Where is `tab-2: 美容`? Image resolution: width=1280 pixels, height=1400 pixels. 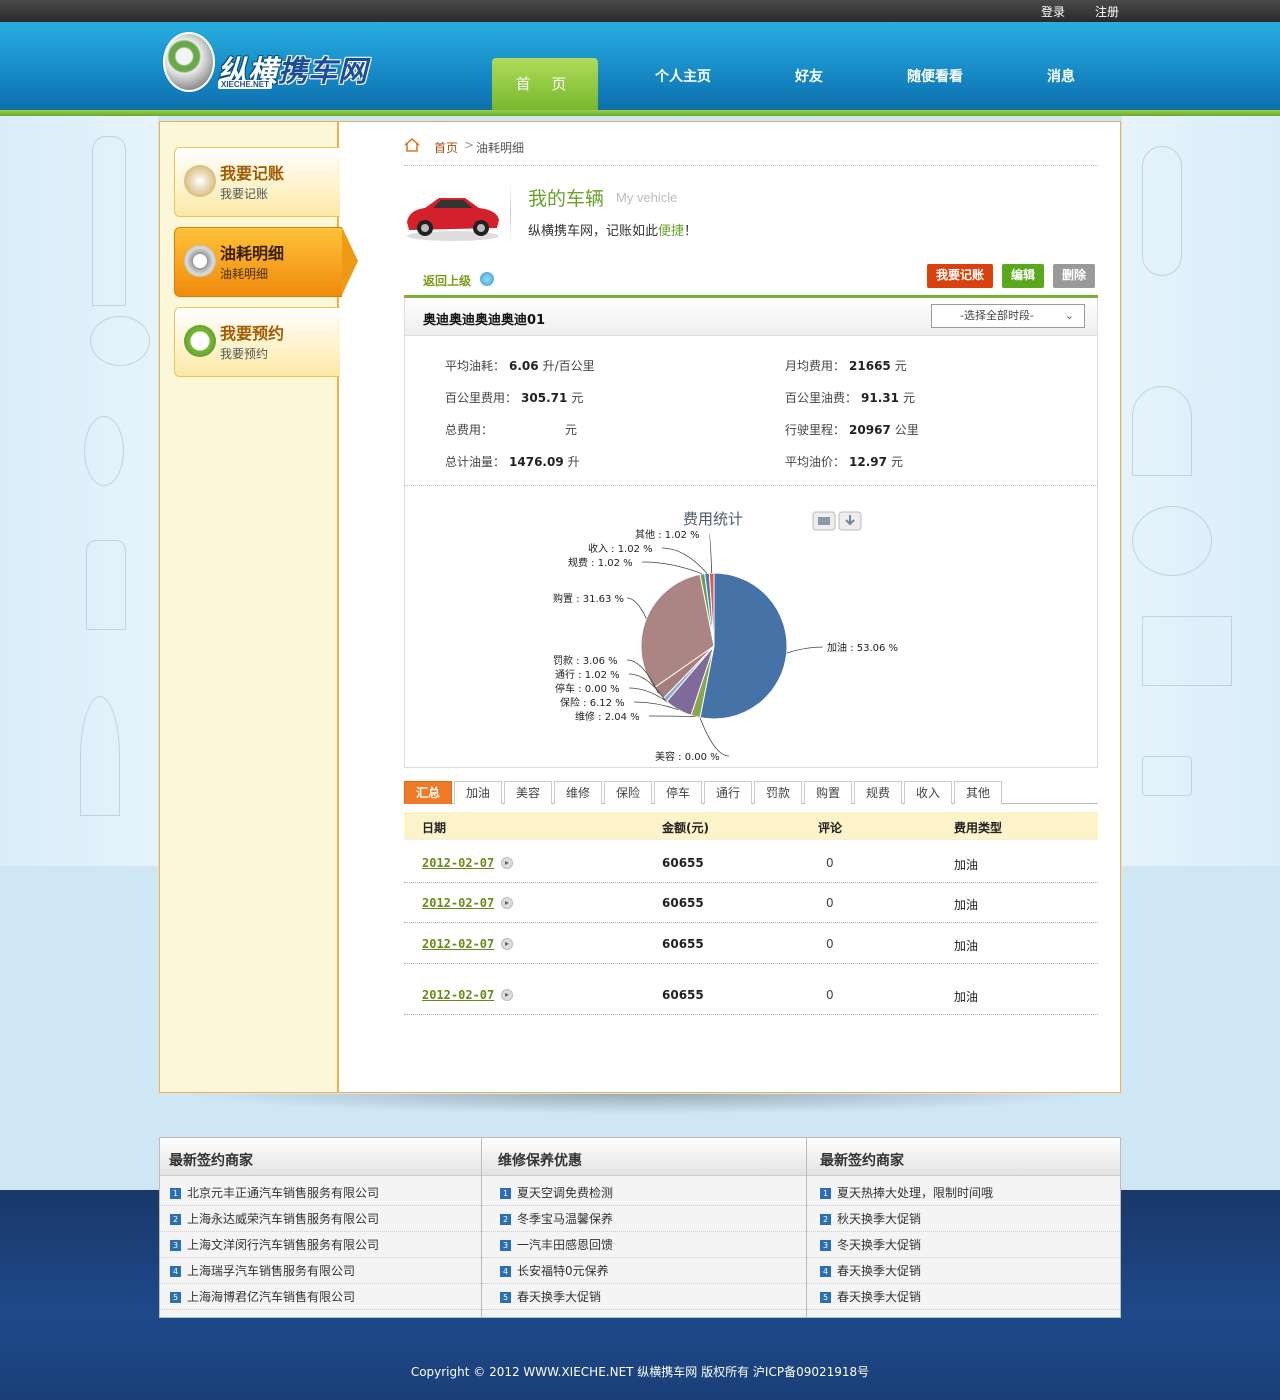
tab-2: 美容 is located at coordinates (528, 792).